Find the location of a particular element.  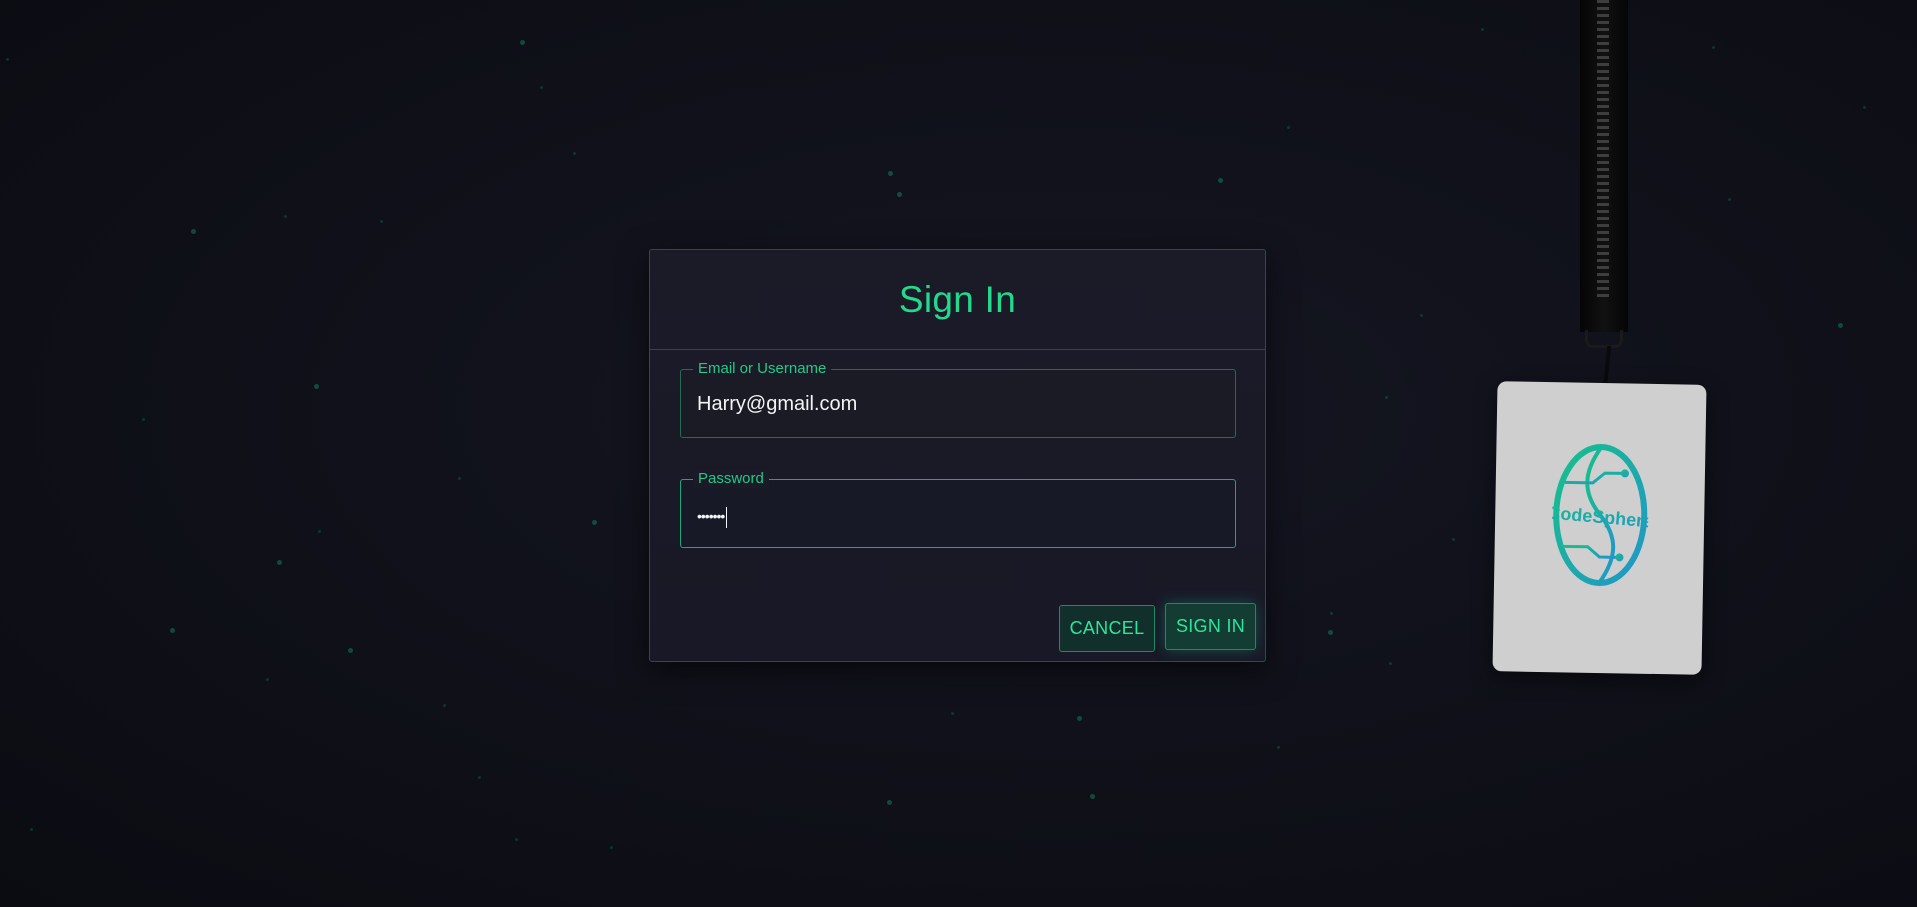

logo-wordmark: CodeSphere is located at coordinates (1600, 516).